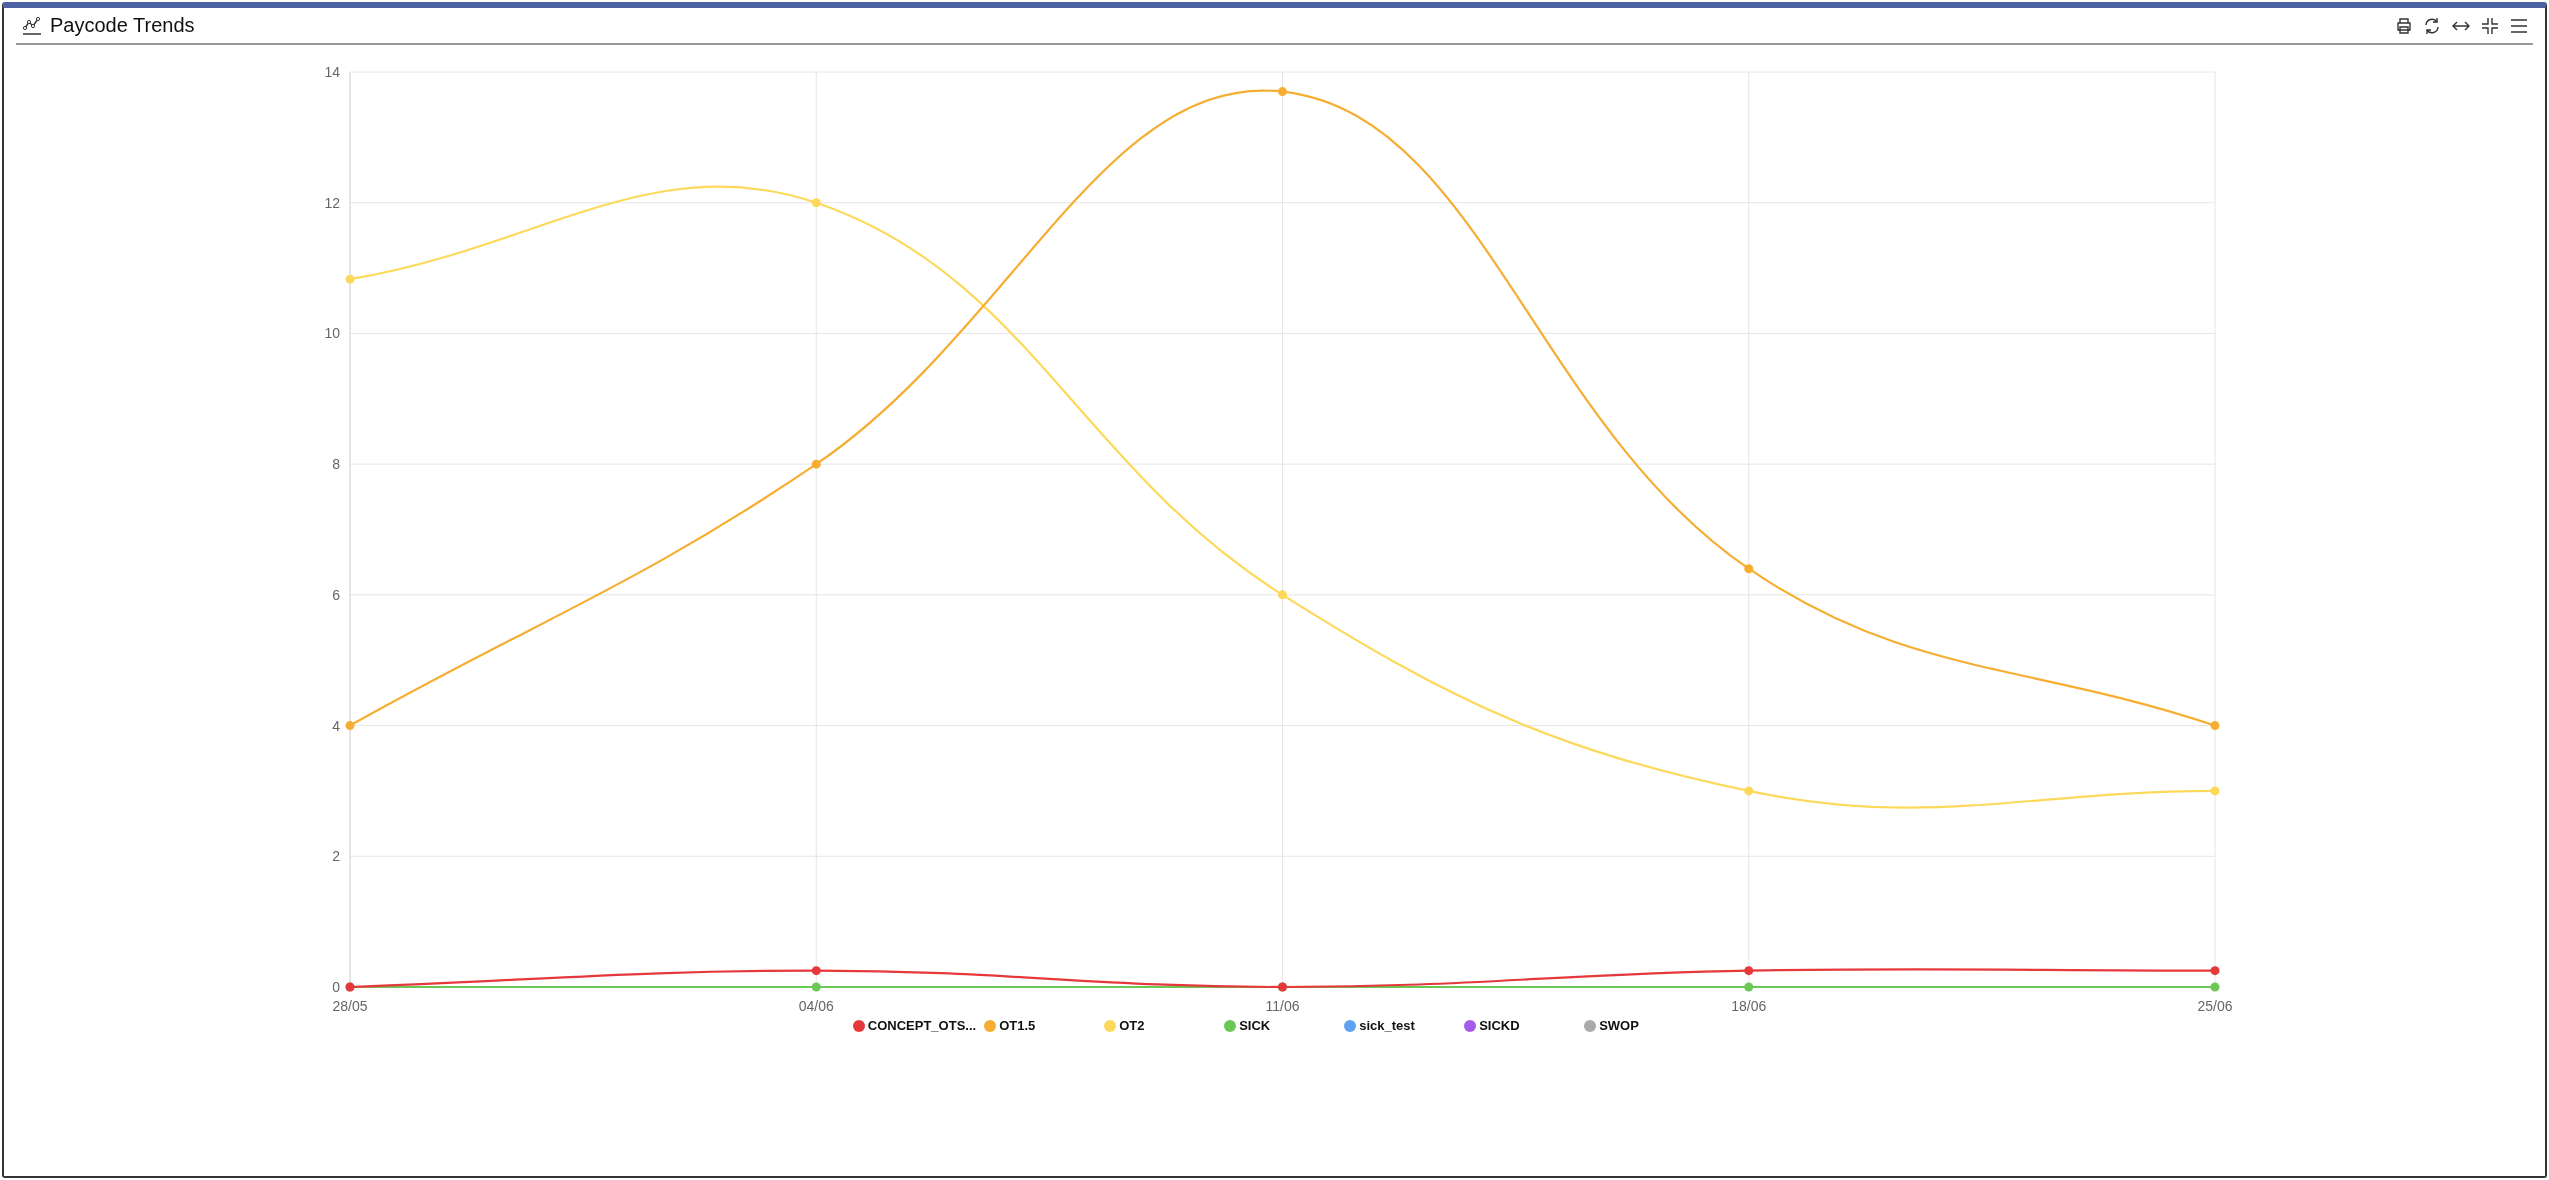 This screenshot has width=2549, height=1180. Describe the element at coordinates (350, 1006) in the screenshot. I see `x-axis-label: 28/05` at that location.